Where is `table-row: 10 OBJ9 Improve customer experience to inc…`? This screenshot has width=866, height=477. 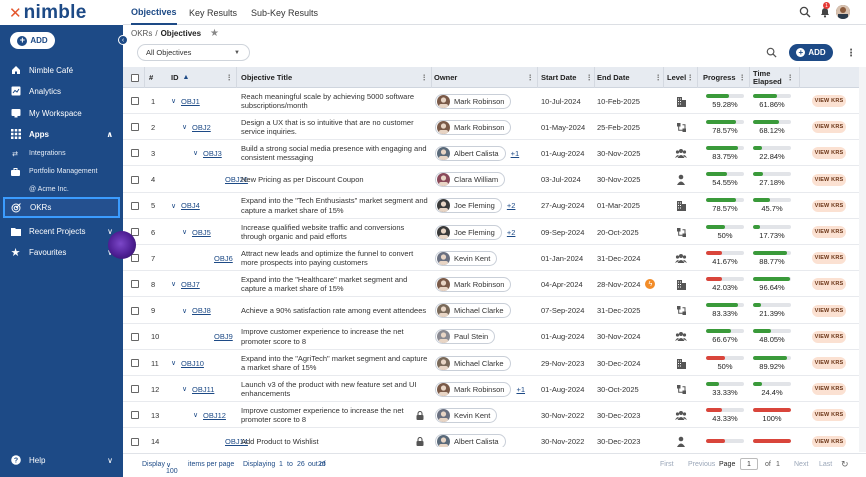
table-row: 10 OBJ9 Improve customer experience to inc… is located at coordinates (491, 336).